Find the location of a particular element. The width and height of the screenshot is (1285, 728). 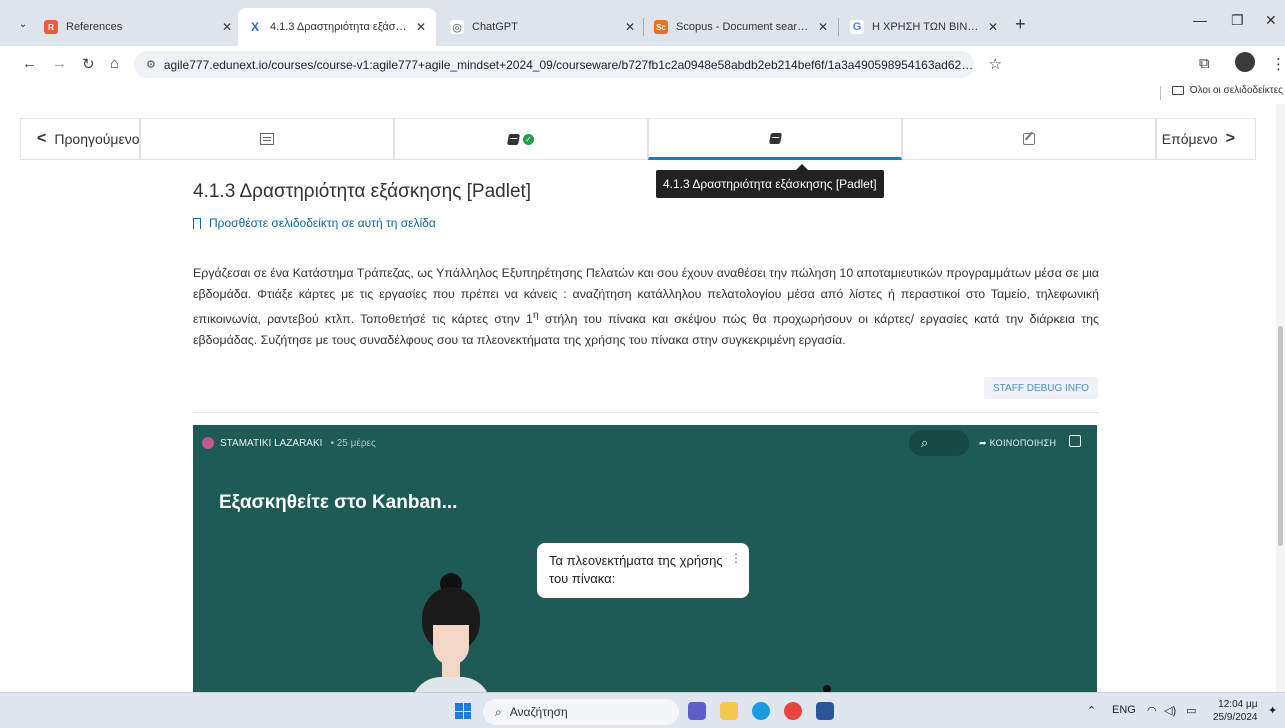

unit-tab-problem is located at coordinates (1029, 139).